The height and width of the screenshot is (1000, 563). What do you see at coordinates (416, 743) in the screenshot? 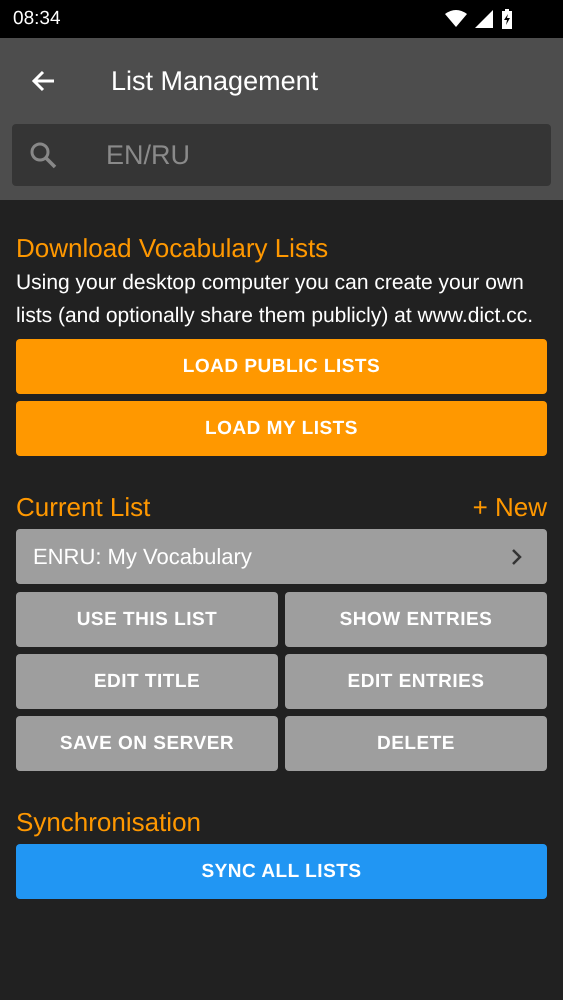
I see `list-action-button: DELETE` at bounding box center [416, 743].